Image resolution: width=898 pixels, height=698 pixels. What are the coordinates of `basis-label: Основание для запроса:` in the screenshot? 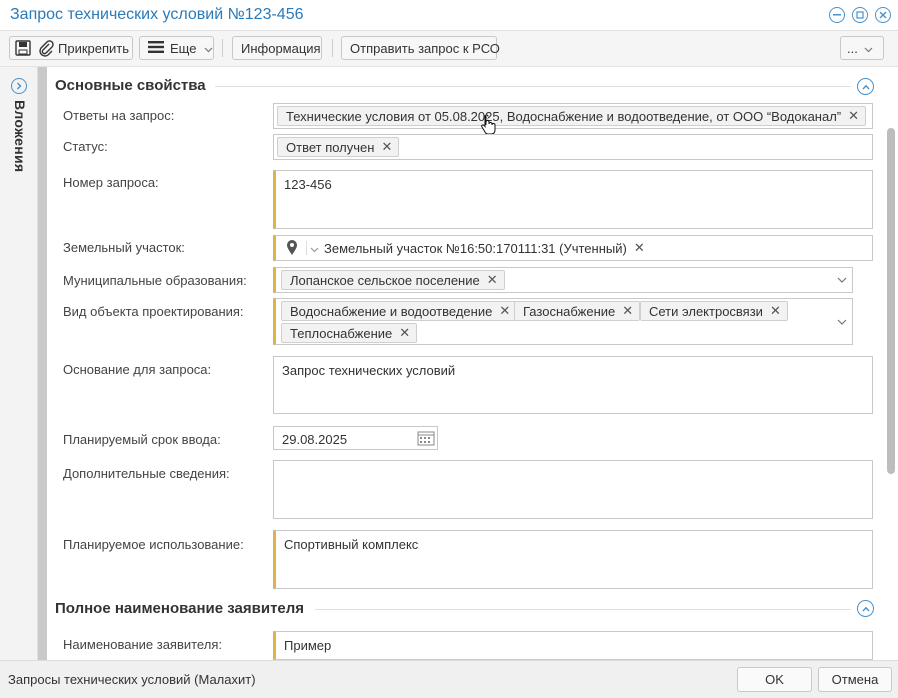 It's located at (137, 369).